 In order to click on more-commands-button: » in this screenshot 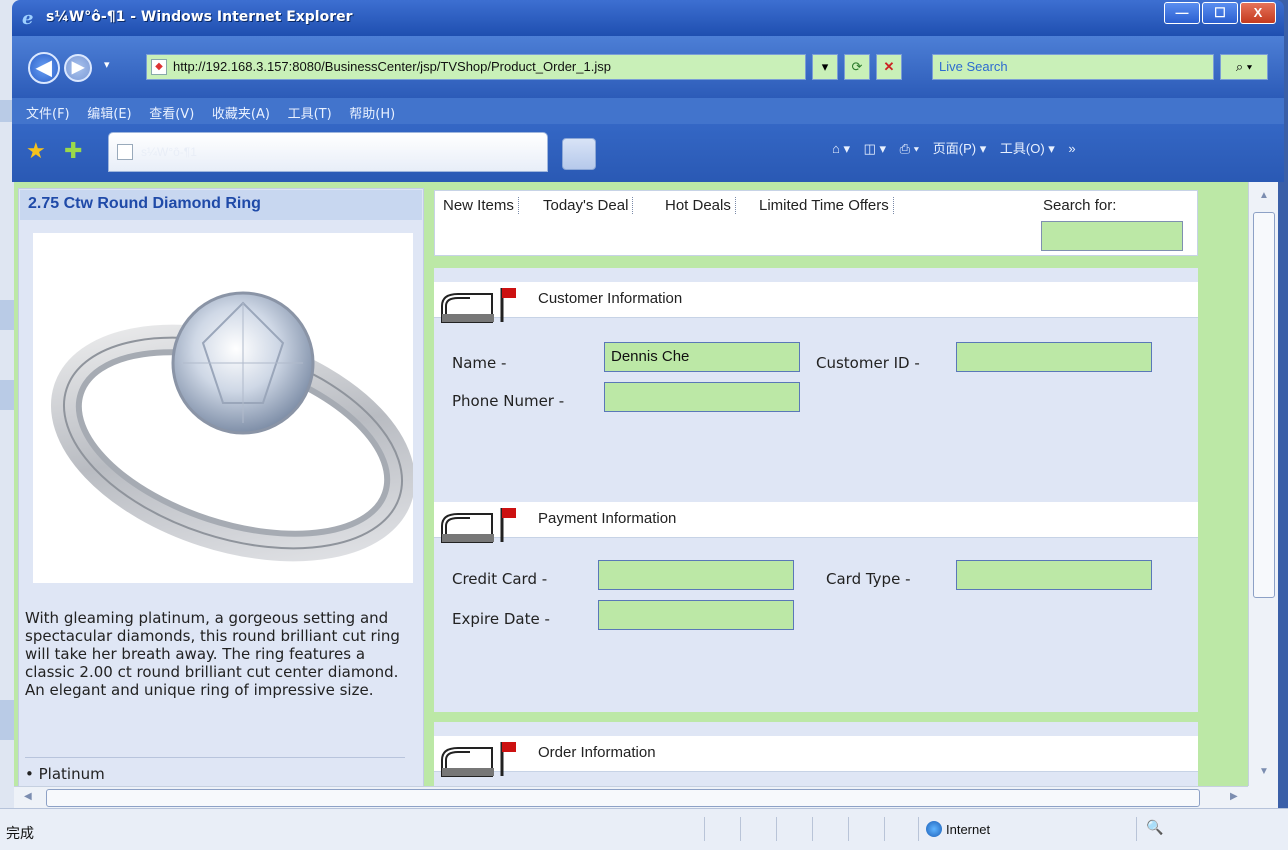, I will do `click(1071, 148)`.